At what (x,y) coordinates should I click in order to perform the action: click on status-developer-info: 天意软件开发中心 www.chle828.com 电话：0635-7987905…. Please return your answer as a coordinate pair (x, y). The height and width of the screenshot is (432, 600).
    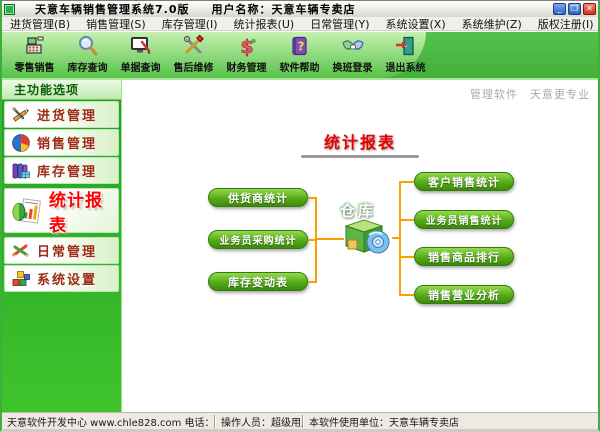
    Looking at the image, I should click on (110, 423).